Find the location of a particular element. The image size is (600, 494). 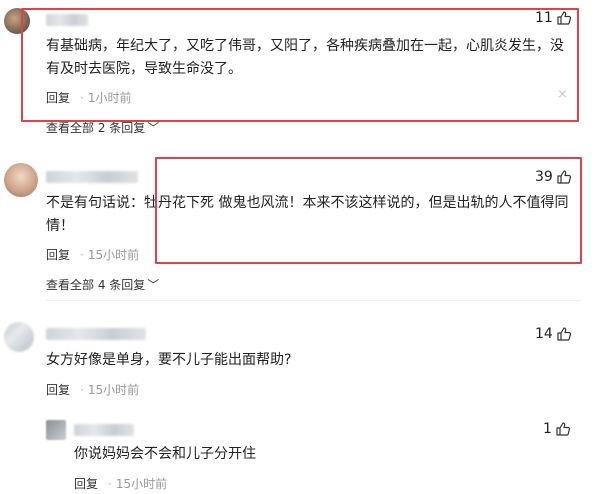

like-button: 14 is located at coordinates (553, 334).